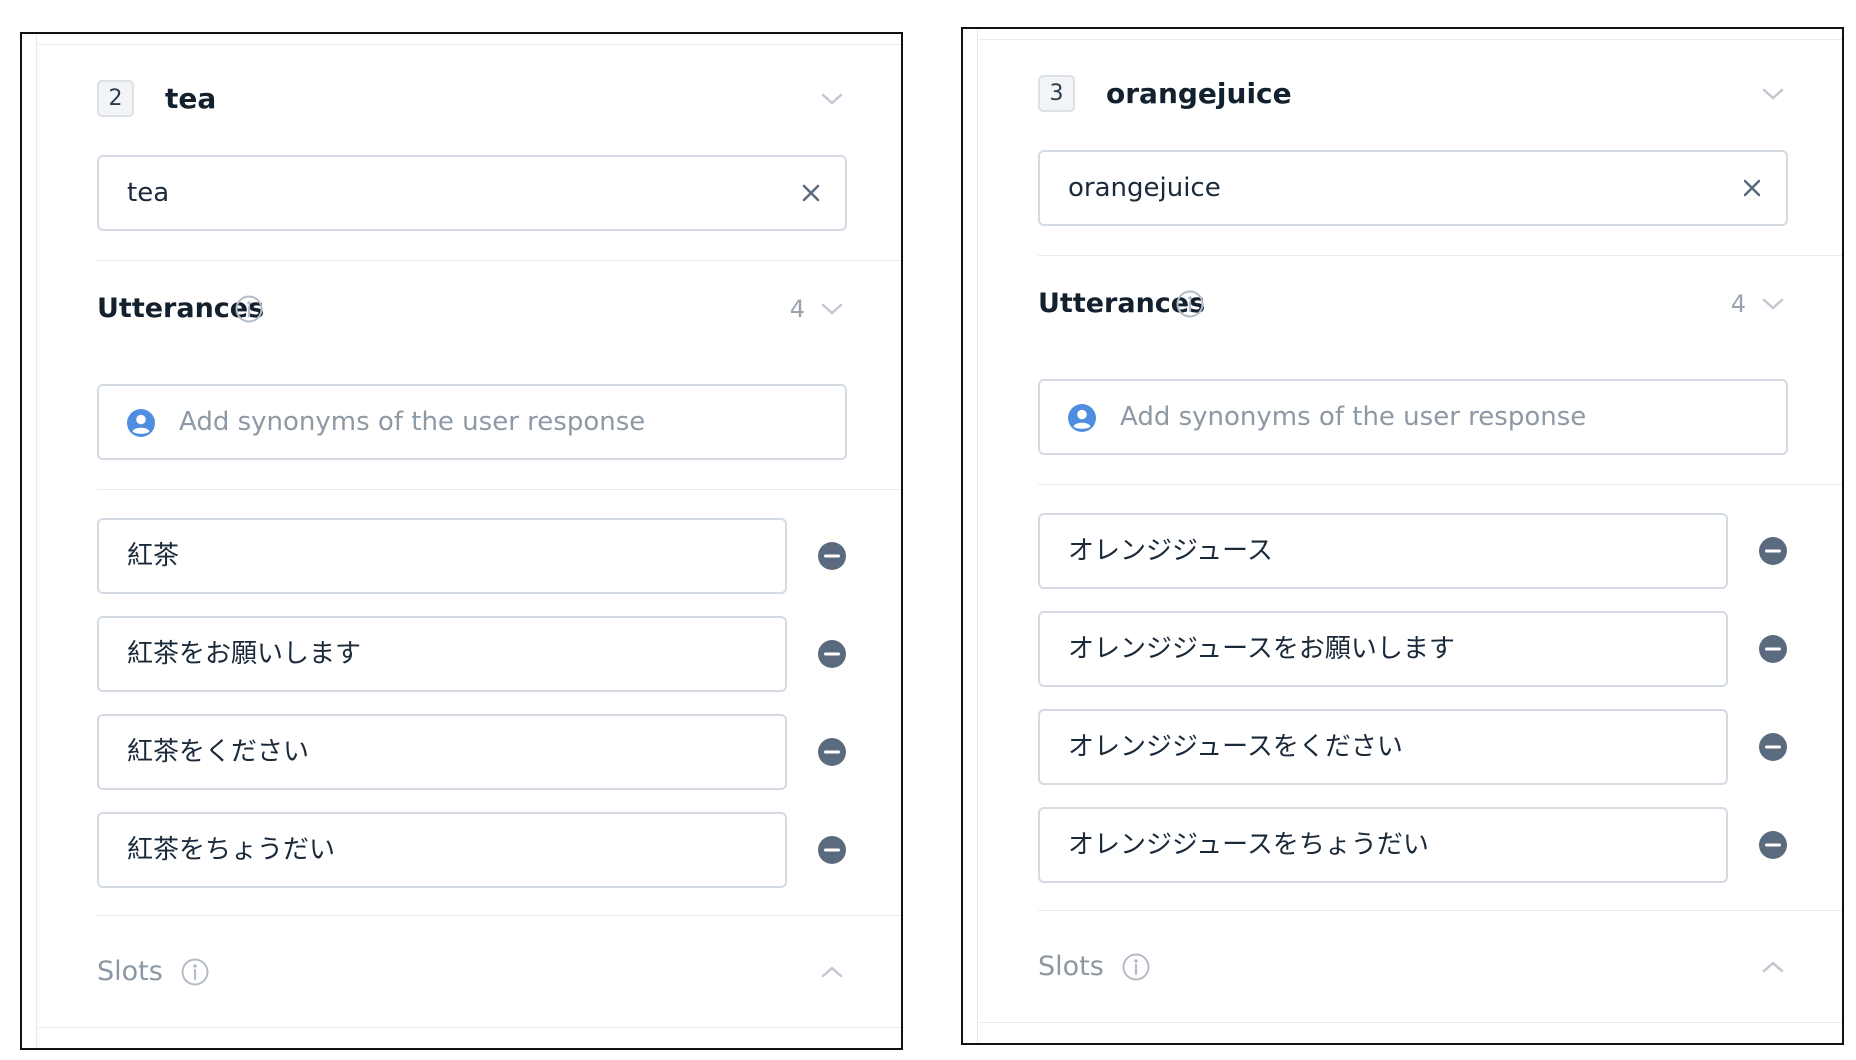 The width and height of the screenshot is (1856, 1060). I want to click on entity-value-name: tea, so click(191, 98).